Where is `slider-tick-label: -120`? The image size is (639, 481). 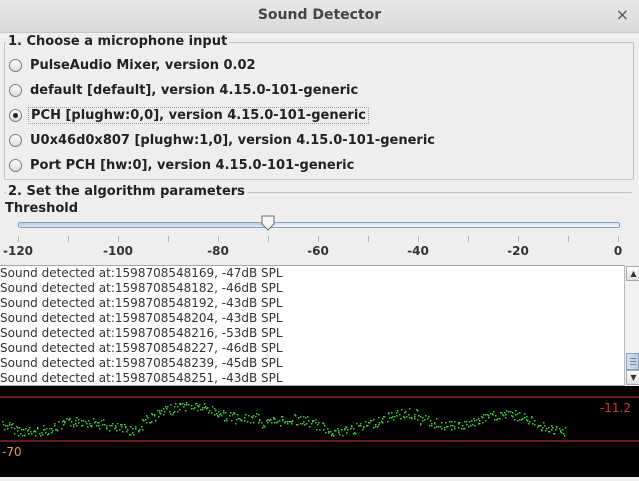
slider-tick-label: -120 is located at coordinates (18, 251).